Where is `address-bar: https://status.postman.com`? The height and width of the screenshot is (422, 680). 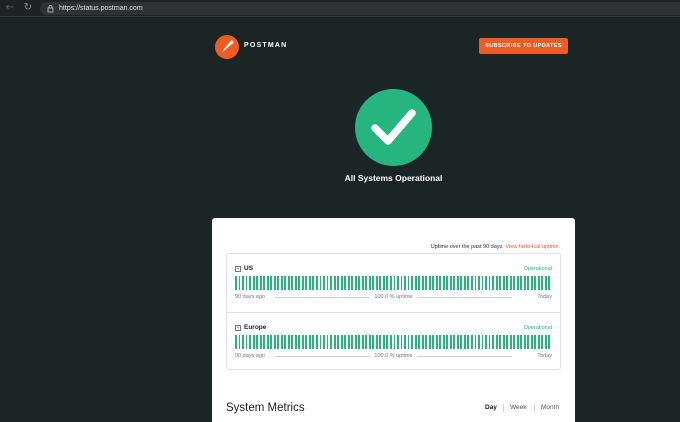 address-bar: https://status.postman.com is located at coordinates (360, 8).